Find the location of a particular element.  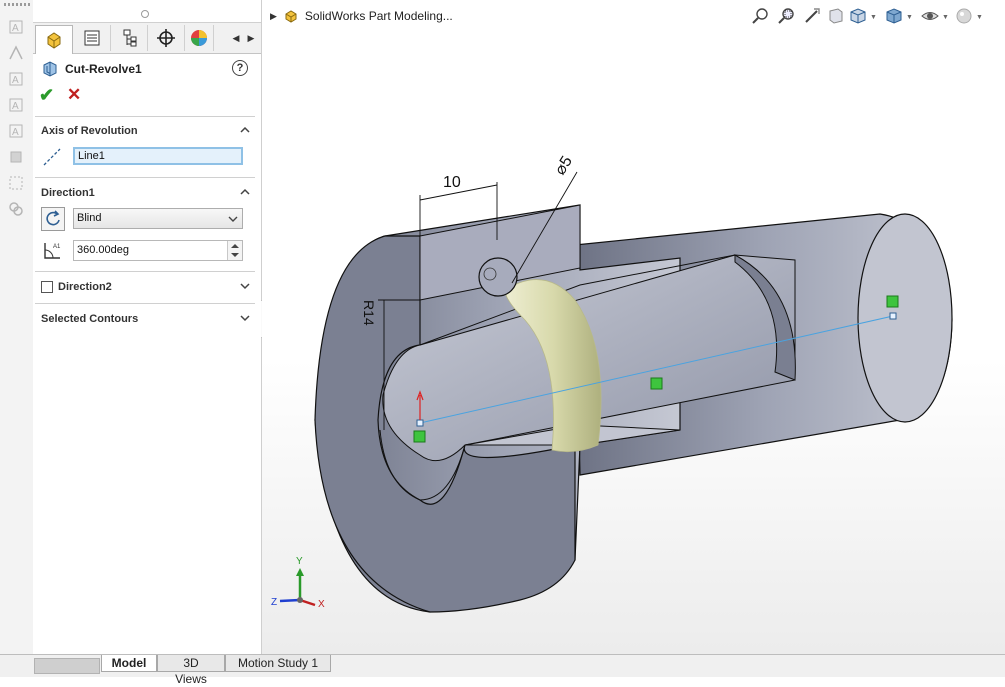

display-manager-icon is located at coordinates (199, 38).